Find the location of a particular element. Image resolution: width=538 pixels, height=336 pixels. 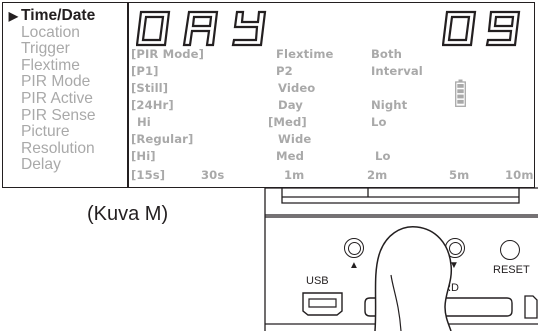

reset-button is located at coordinates (510, 250).